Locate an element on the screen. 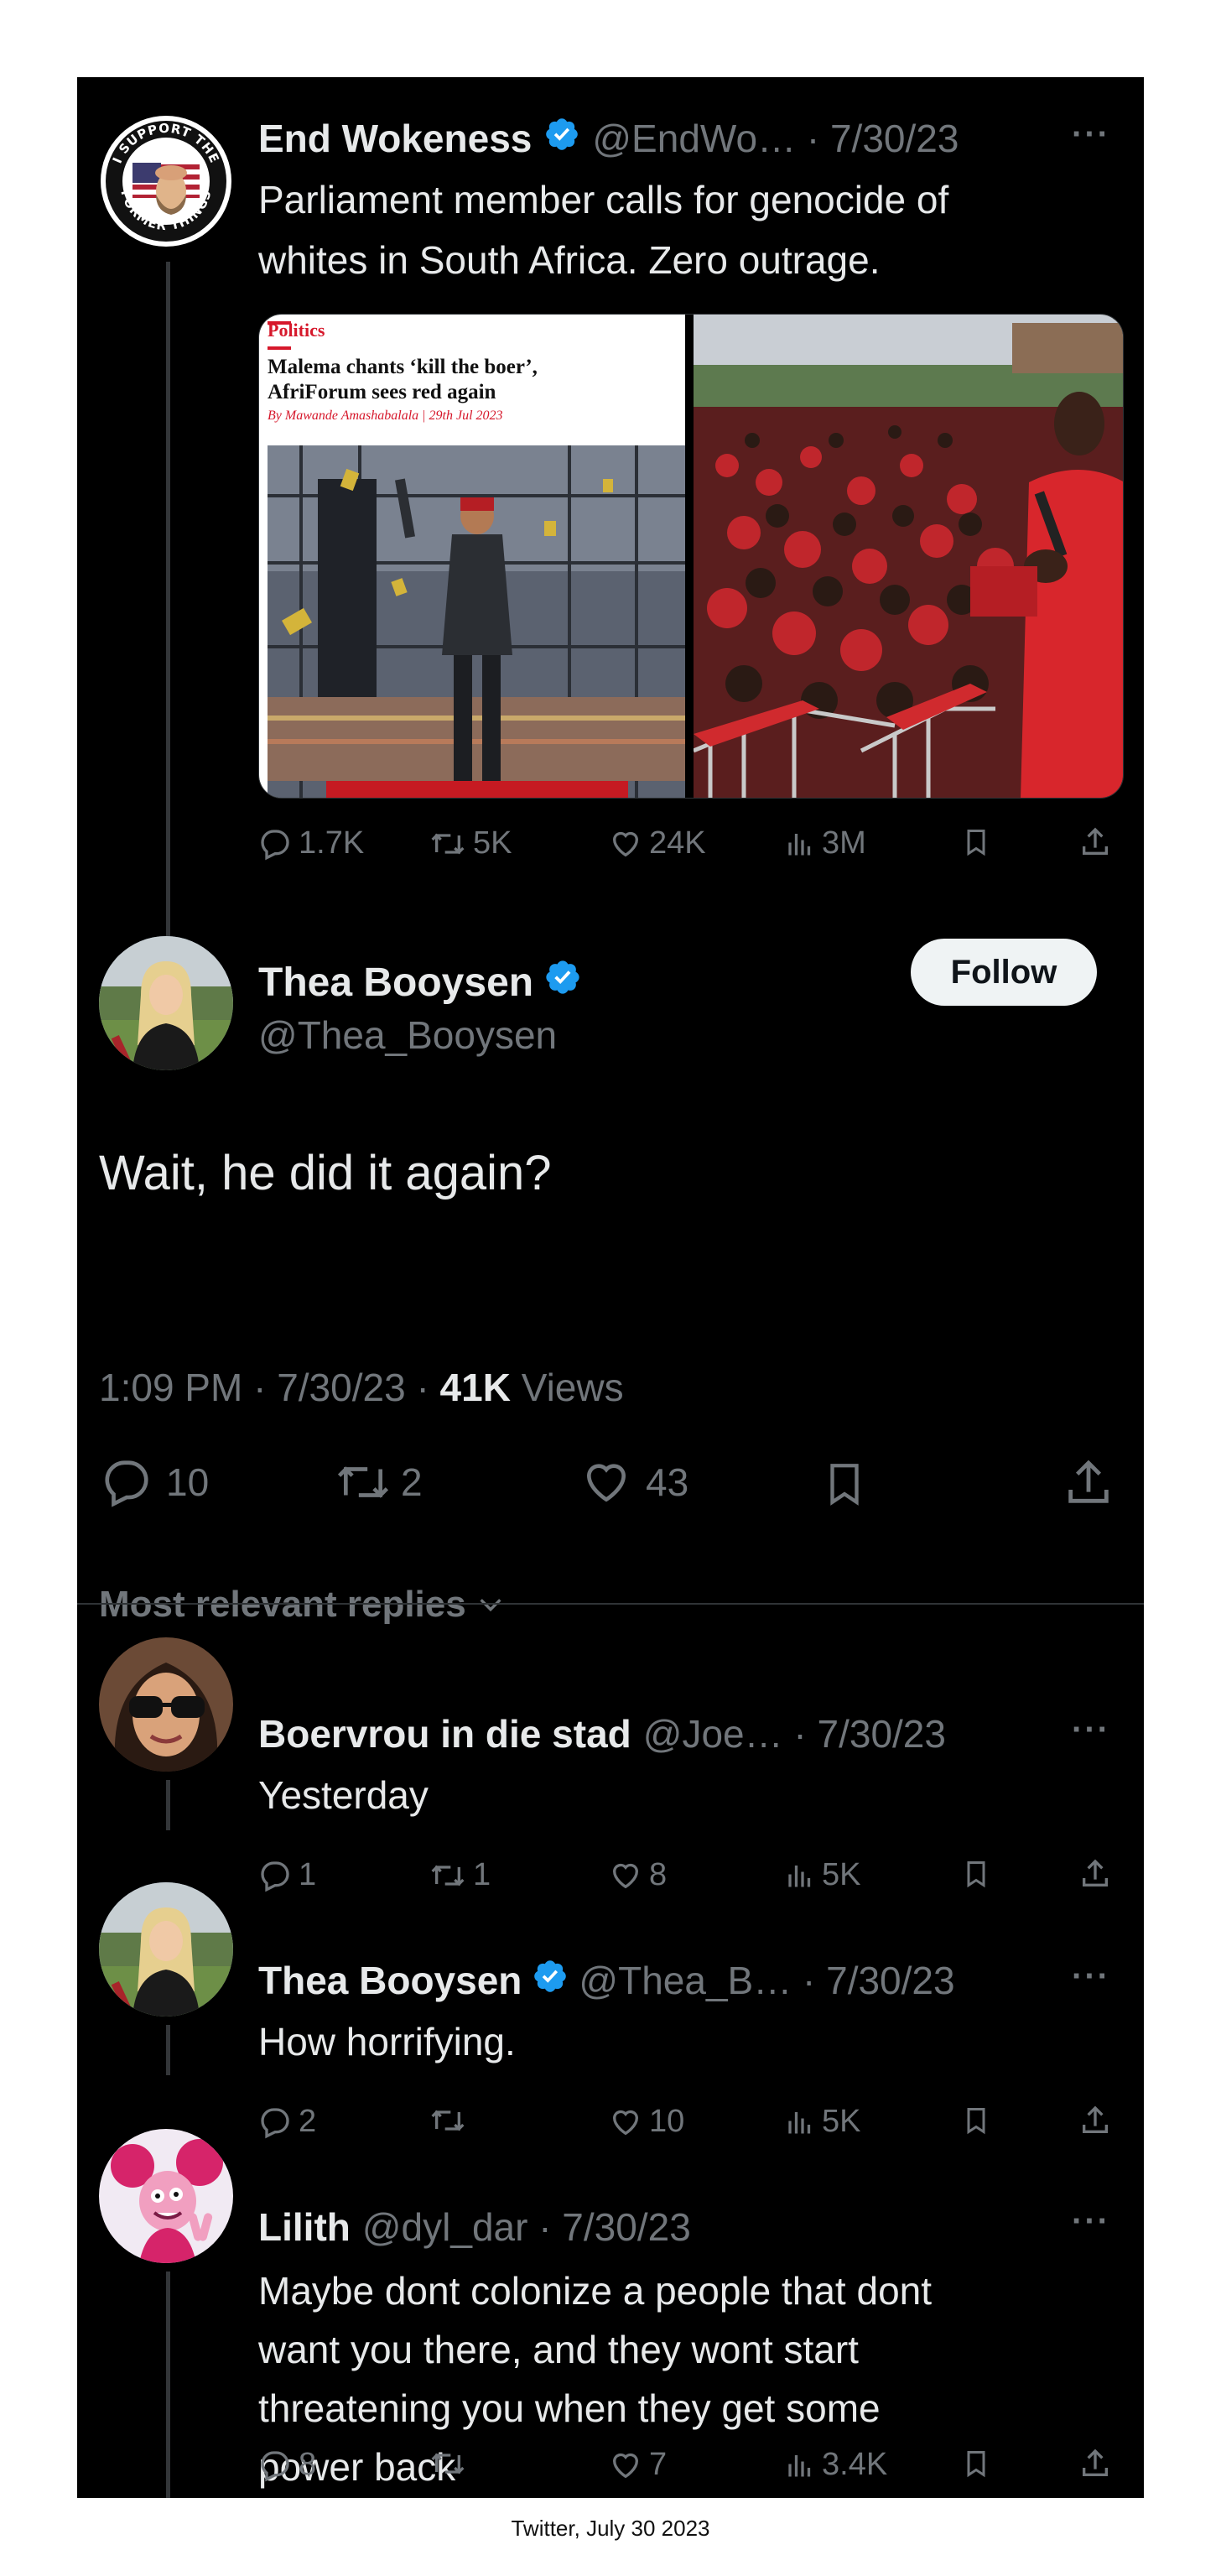 The image size is (1221, 2576). author-name: Lilith is located at coordinates (305, 2227).